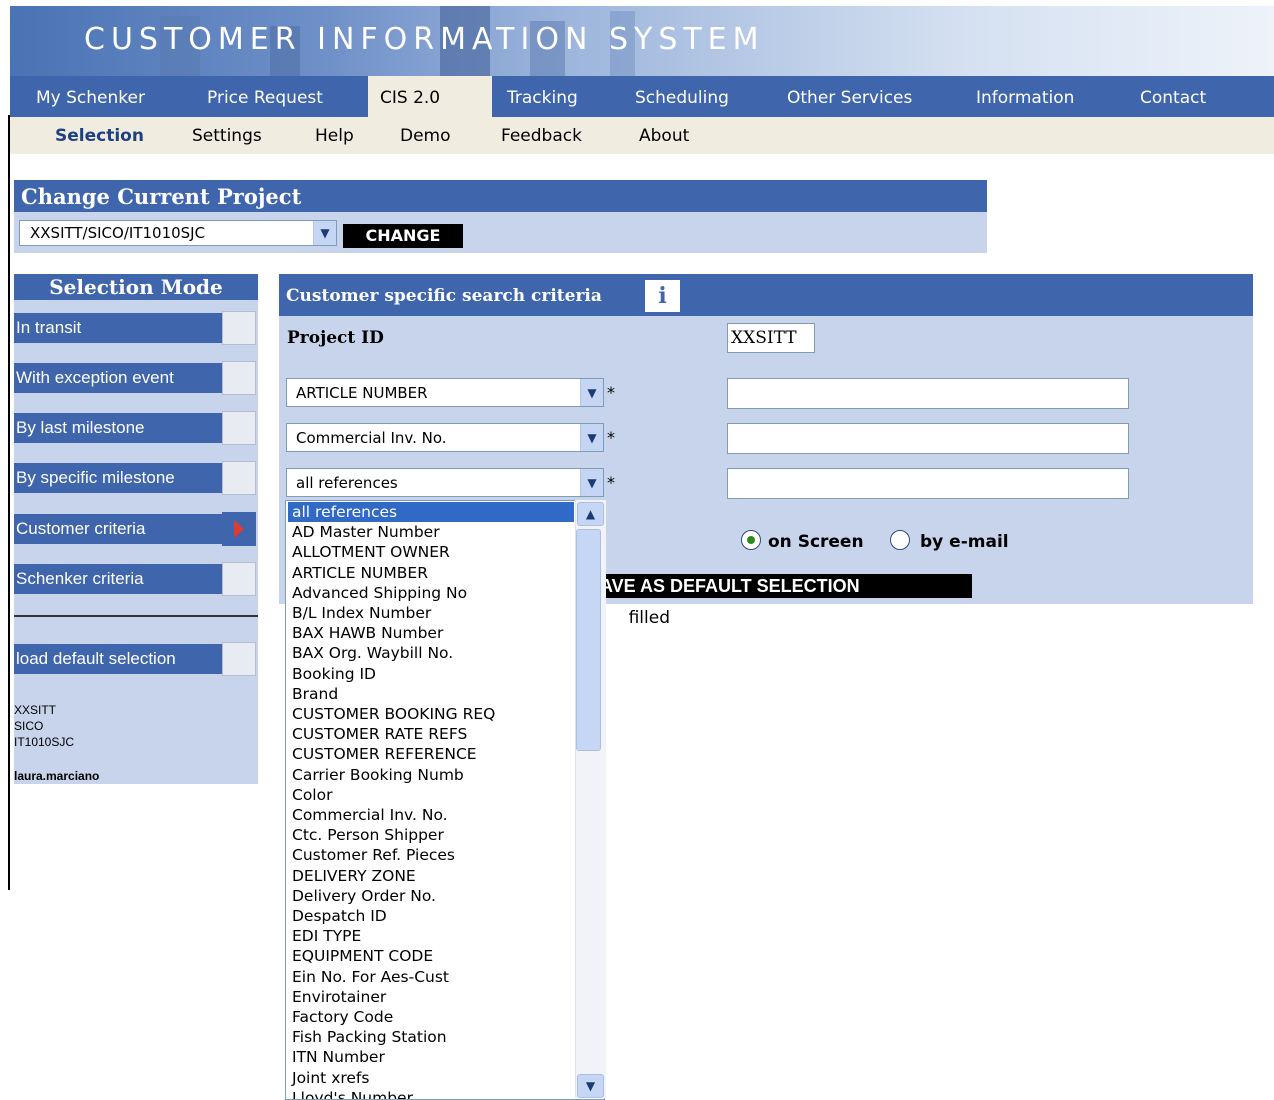 Image resolution: width=1274 pixels, height=1100 pixels. I want to click on subnav-about: About, so click(664, 135).